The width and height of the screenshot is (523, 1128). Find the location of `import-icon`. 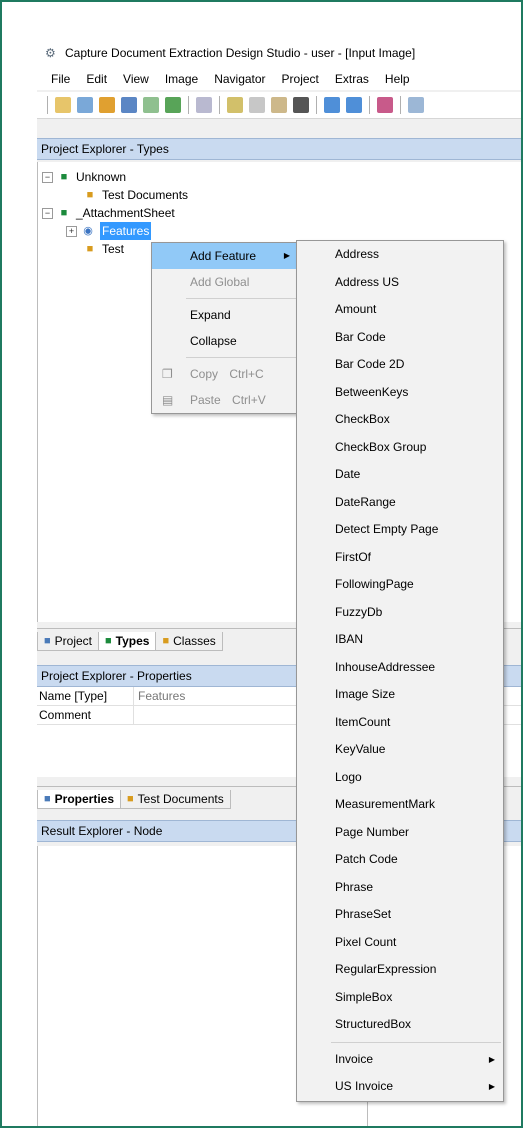

import-icon is located at coordinates (151, 105).